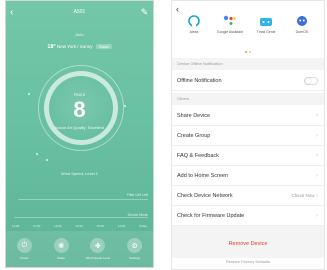 Image resolution: width=327 pixels, height=270 pixels. What do you see at coordinates (194, 32) in the screenshot?
I see `app-label: Alexa` at bounding box center [194, 32].